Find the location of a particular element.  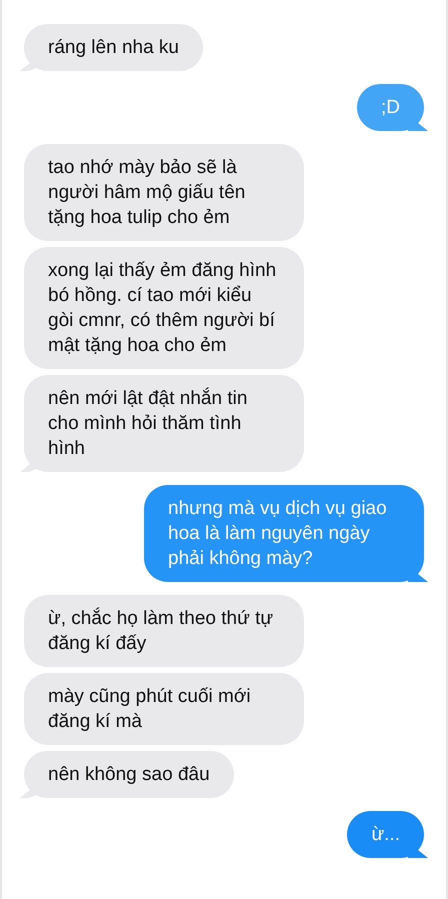

received-message: ừ, chắc họ làm theo thứ tự đăng kí đấy is located at coordinates (164, 631).